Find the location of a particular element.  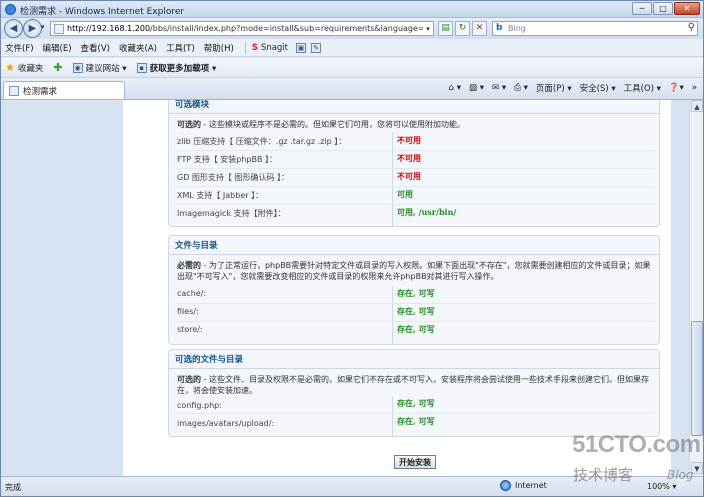

url-host: http://192.168.1.200 is located at coordinates (109, 28).